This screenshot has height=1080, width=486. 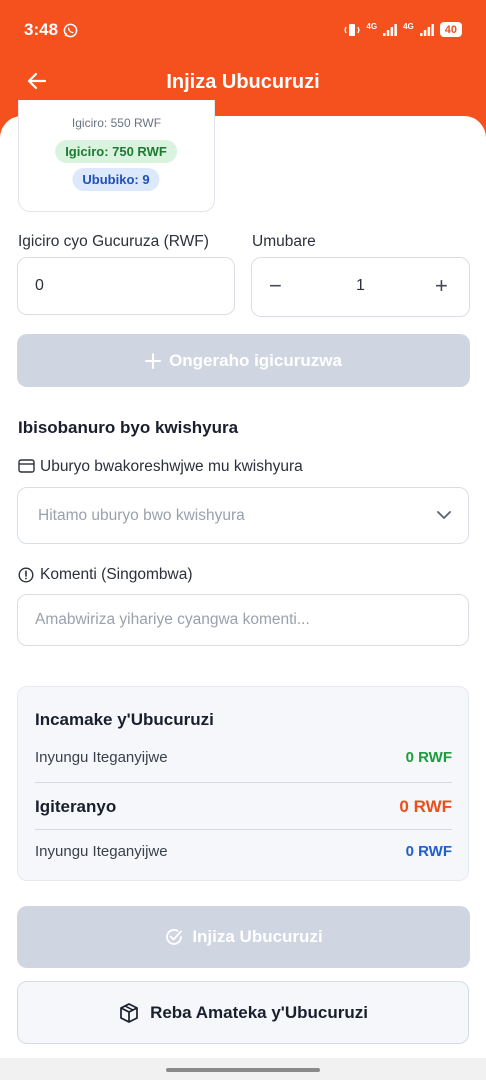 What do you see at coordinates (39, 285) in the screenshot?
I see `sell-price-value: 0` at bounding box center [39, 285].